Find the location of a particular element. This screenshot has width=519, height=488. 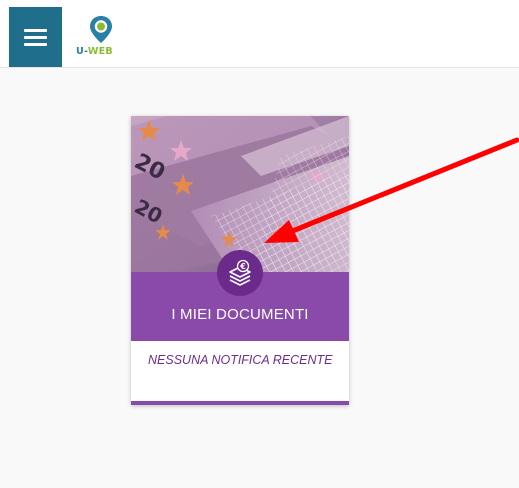

logo-text-u: U- is located at coordinates (82, 51).